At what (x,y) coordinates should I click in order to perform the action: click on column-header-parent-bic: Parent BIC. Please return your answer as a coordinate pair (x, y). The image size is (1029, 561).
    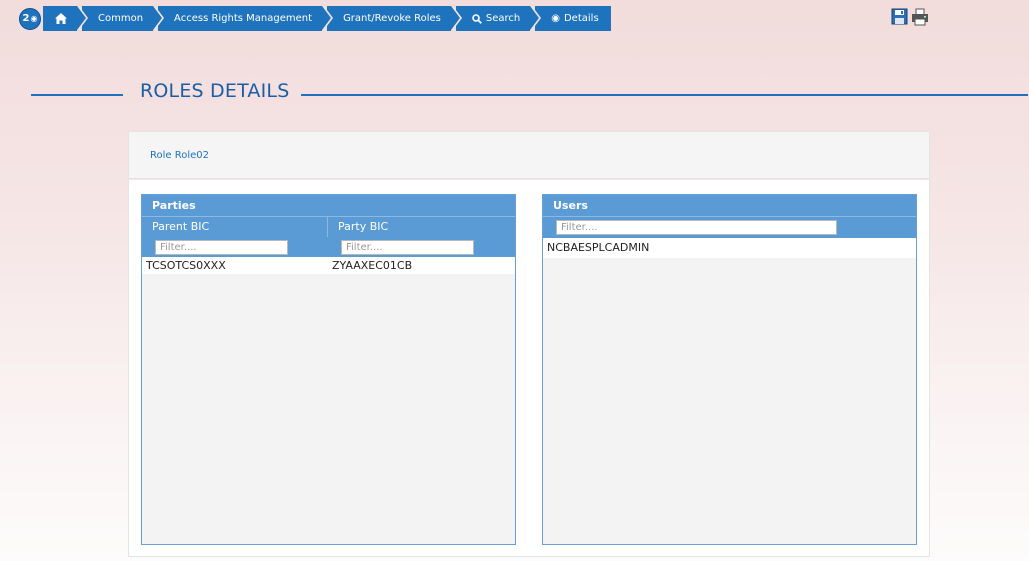
    Looking at the image, I should click on (235, 227).